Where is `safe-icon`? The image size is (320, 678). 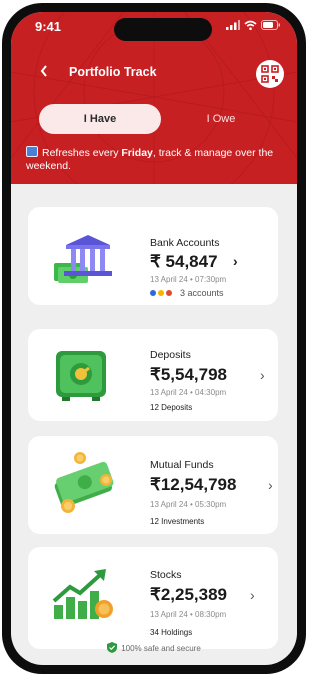 safe-icon is located at coordinates (81, 376).